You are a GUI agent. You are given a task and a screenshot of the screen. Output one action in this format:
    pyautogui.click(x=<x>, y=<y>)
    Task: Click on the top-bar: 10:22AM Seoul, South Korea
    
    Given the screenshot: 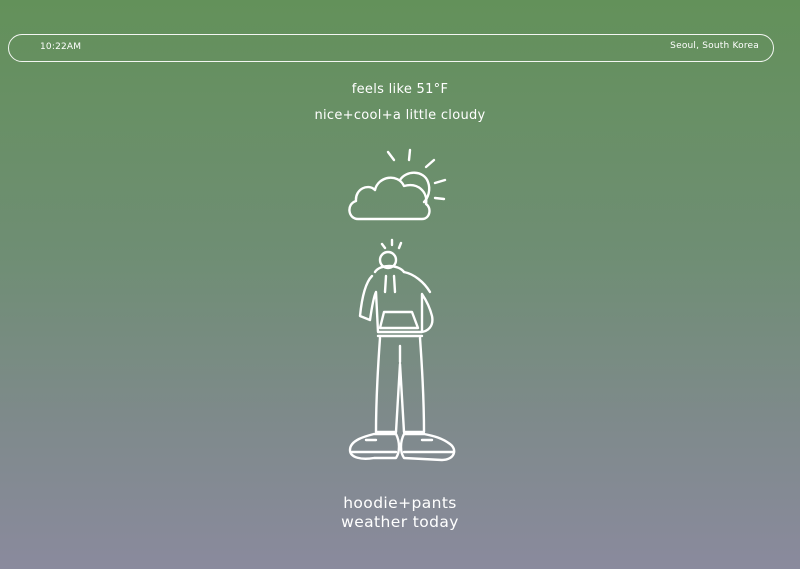 What is the action you would take?
    pyautogui.click(x=391, y=48)
    